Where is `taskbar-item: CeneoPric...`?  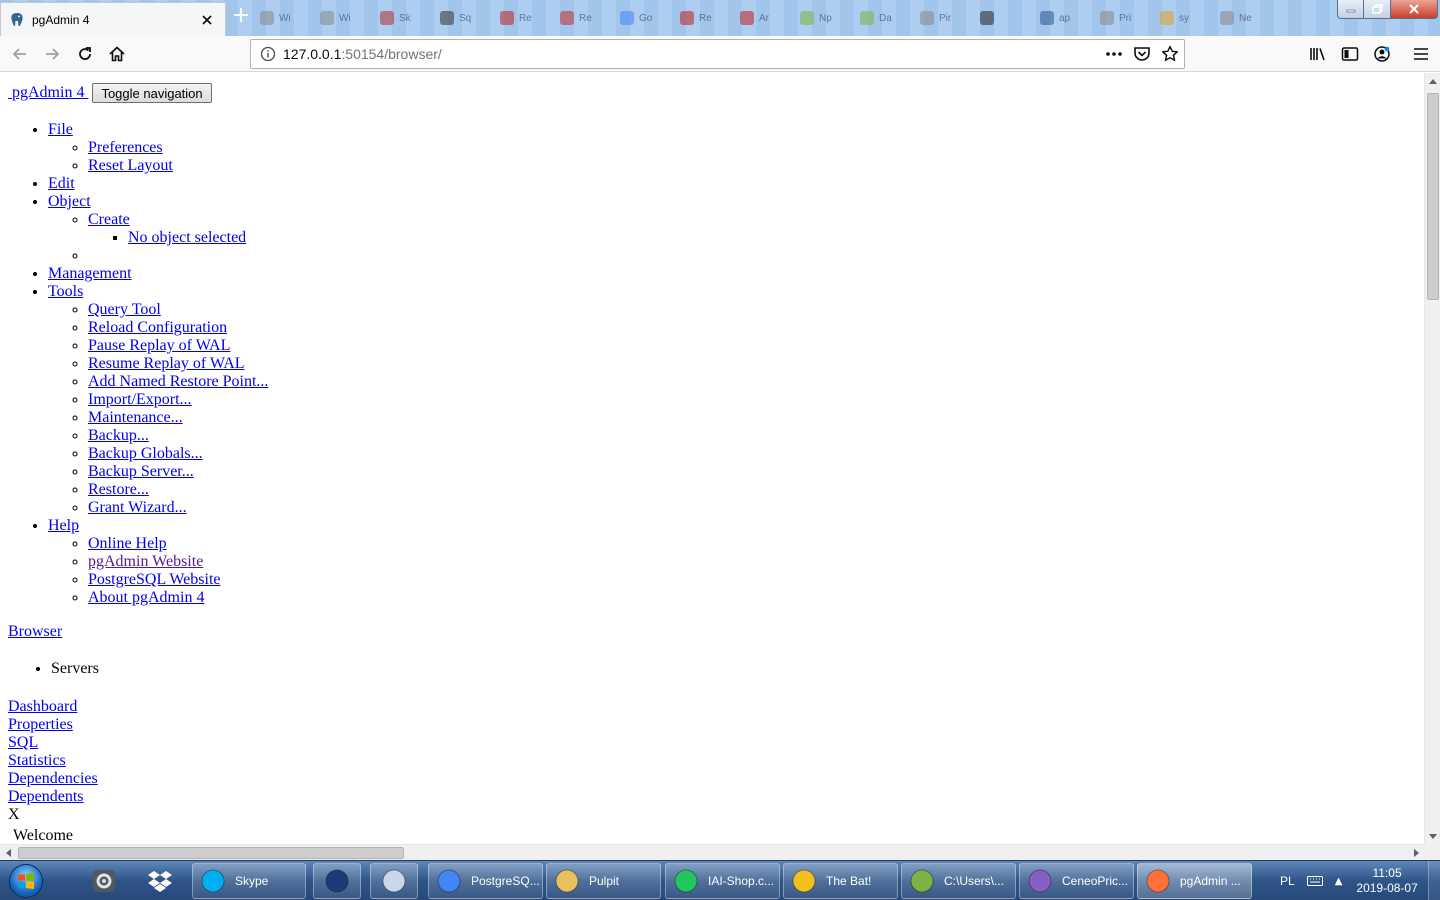
taskbar-item: CeneoPric... is located at coordinates (1076, 881).